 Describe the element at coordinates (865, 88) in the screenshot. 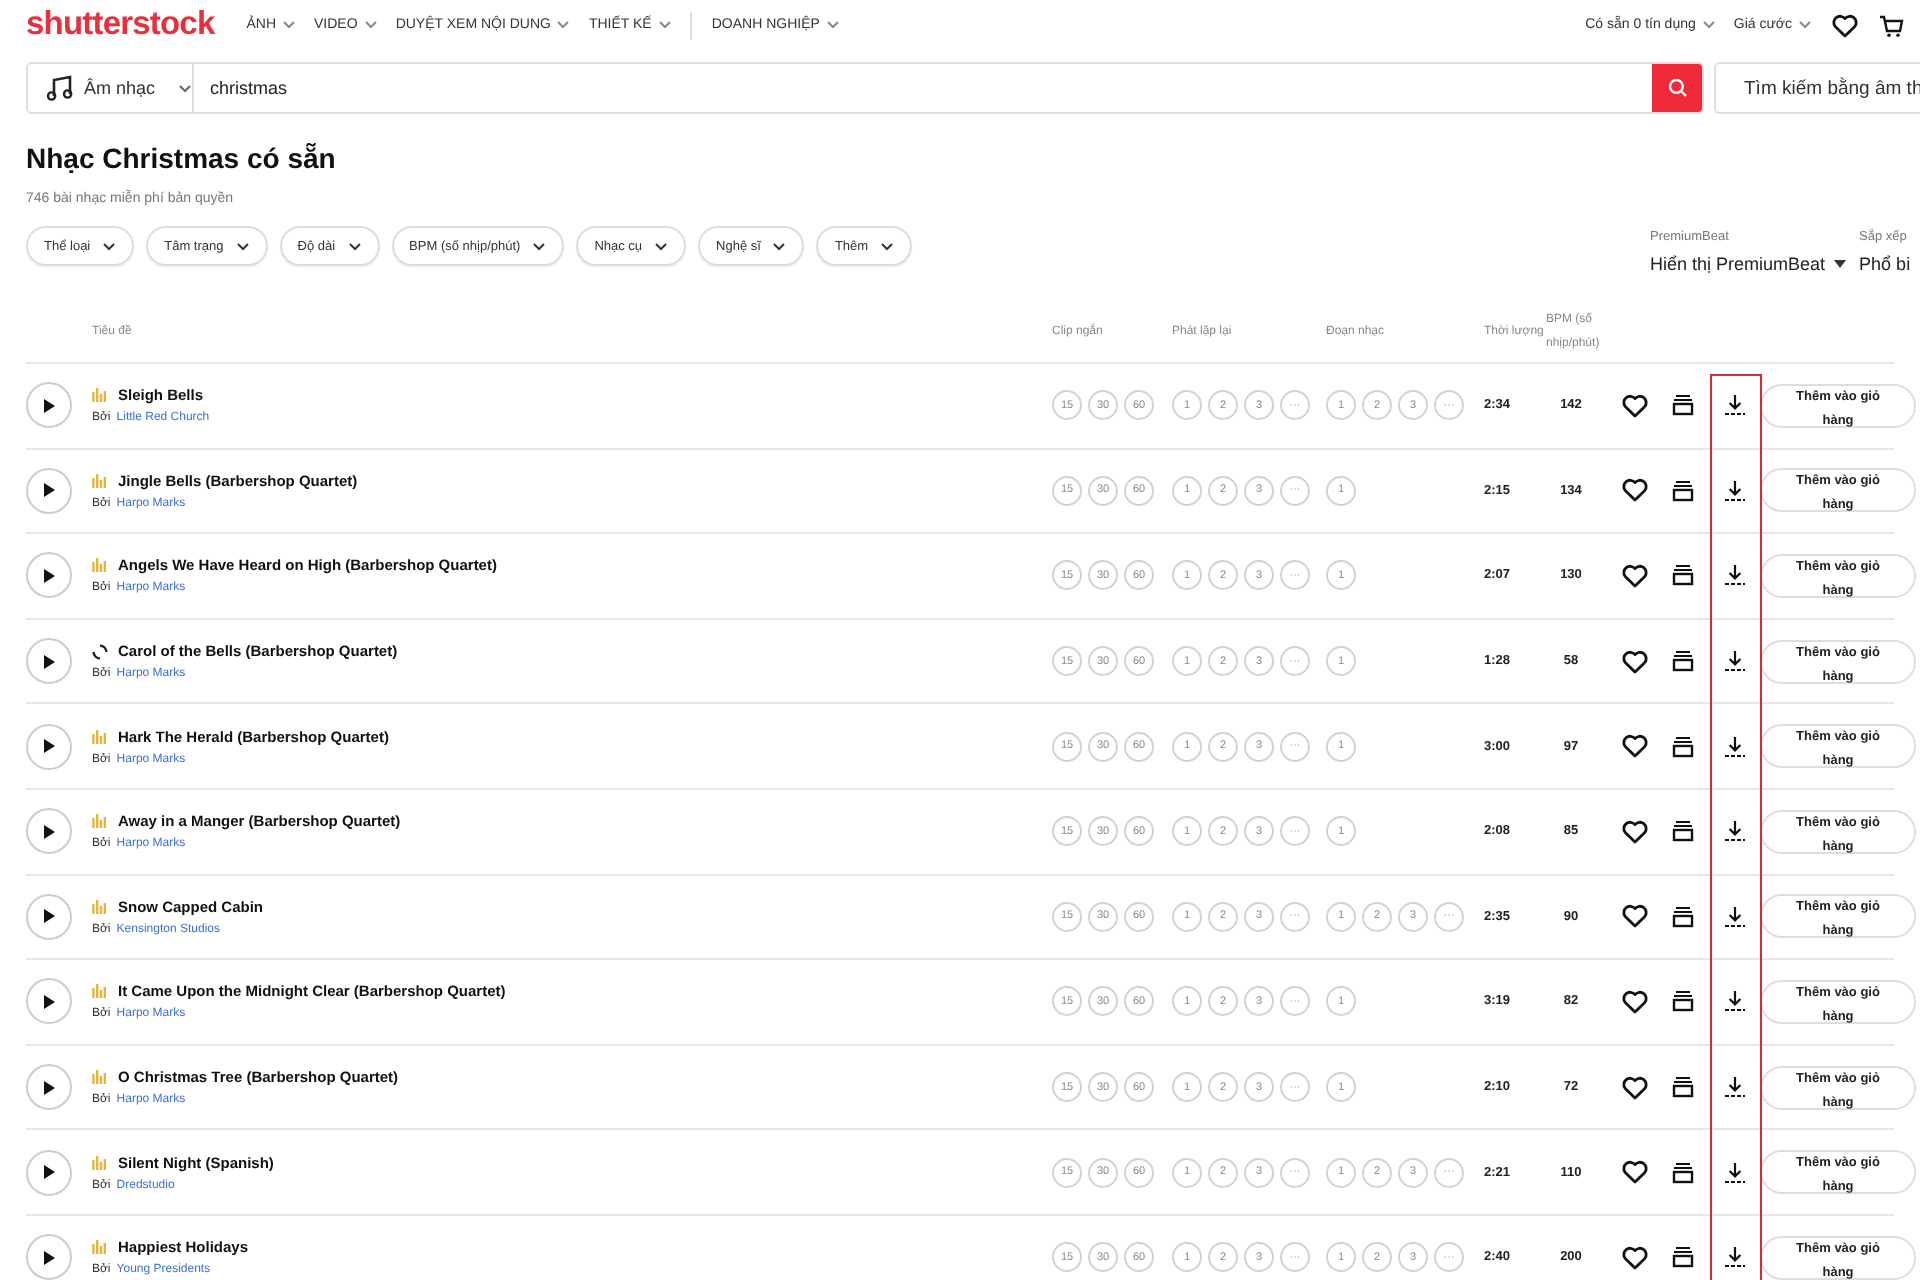

I see `search-field: Âm nhạc christmas` at that location.